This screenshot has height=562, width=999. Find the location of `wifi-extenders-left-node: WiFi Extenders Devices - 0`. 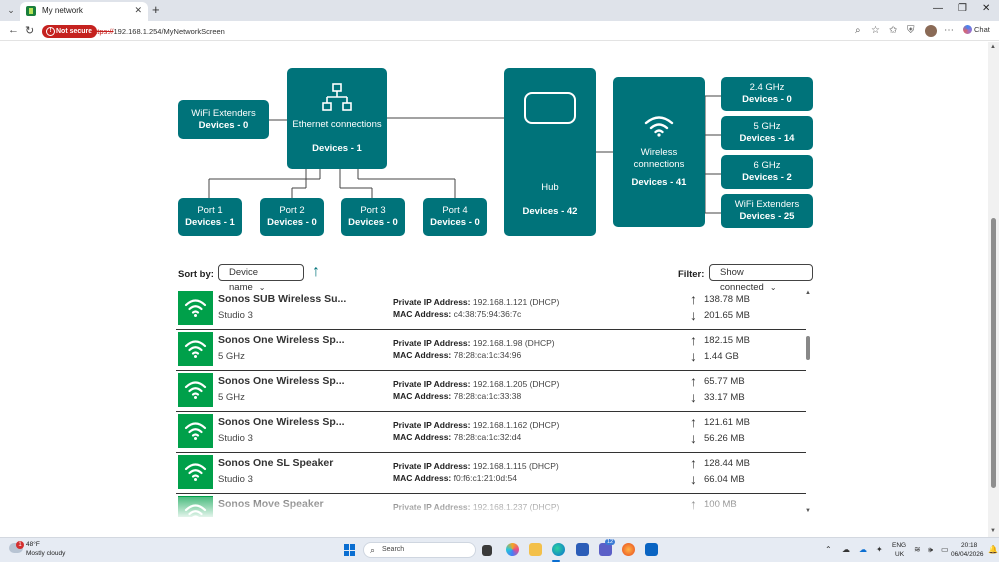

wifi-extenders-left-node: WiFi Extenders Devices - 0 is located at coordinates (223, 119).